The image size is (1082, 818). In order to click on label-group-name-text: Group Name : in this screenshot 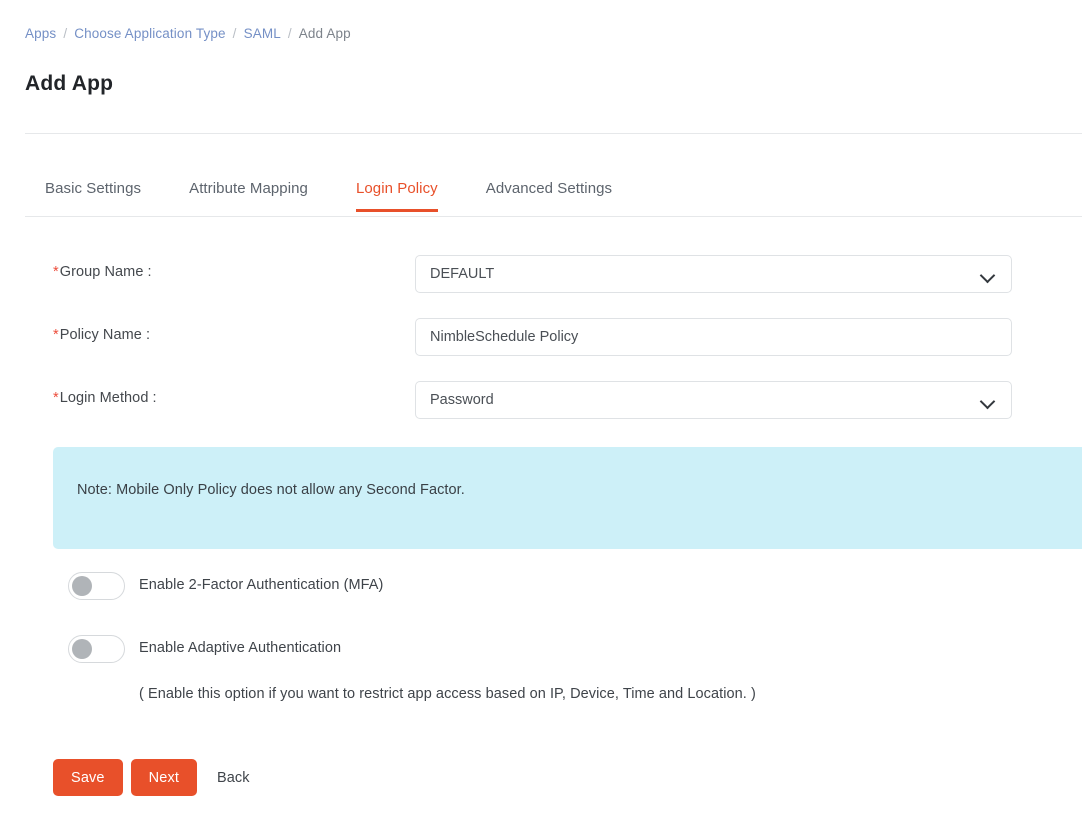, I will do `click(105, 272)`.